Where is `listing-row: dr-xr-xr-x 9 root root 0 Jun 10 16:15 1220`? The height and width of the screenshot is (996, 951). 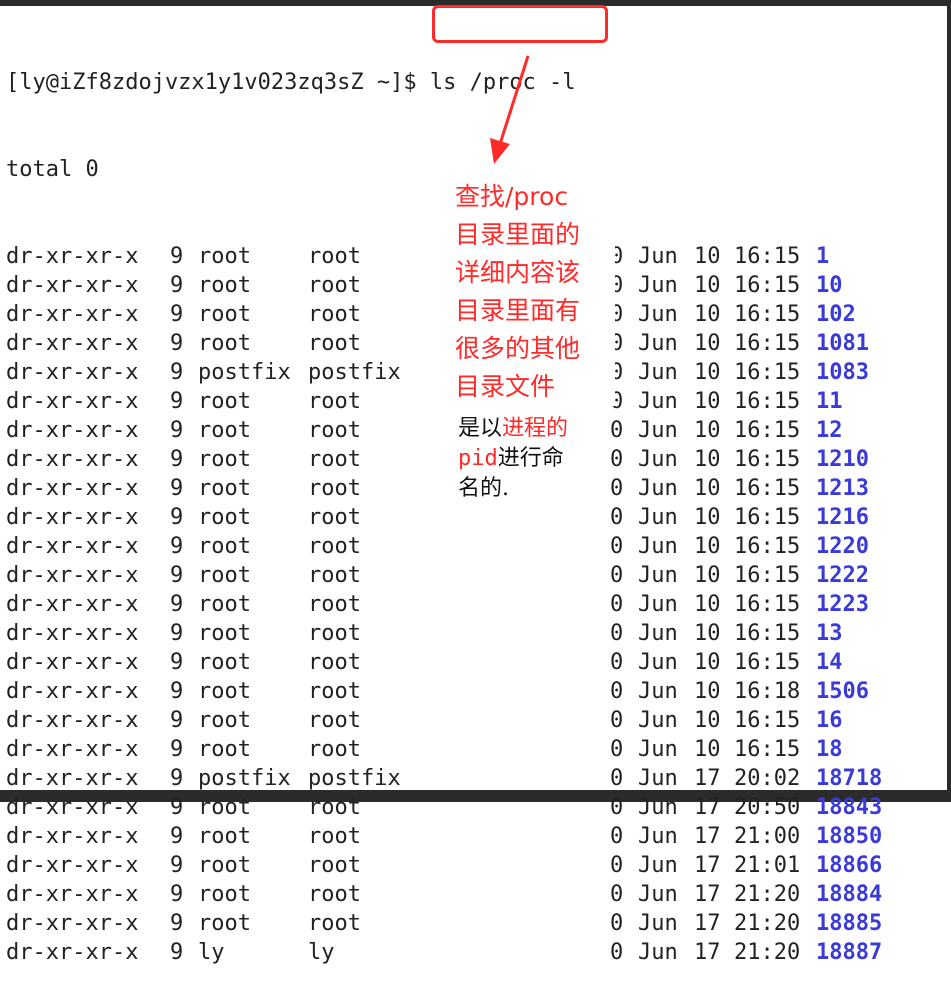 listing-row: dr-xr-xr-x 9 root root 0 Jun 10 16:15 1220 is located at coordinates (473, 546).